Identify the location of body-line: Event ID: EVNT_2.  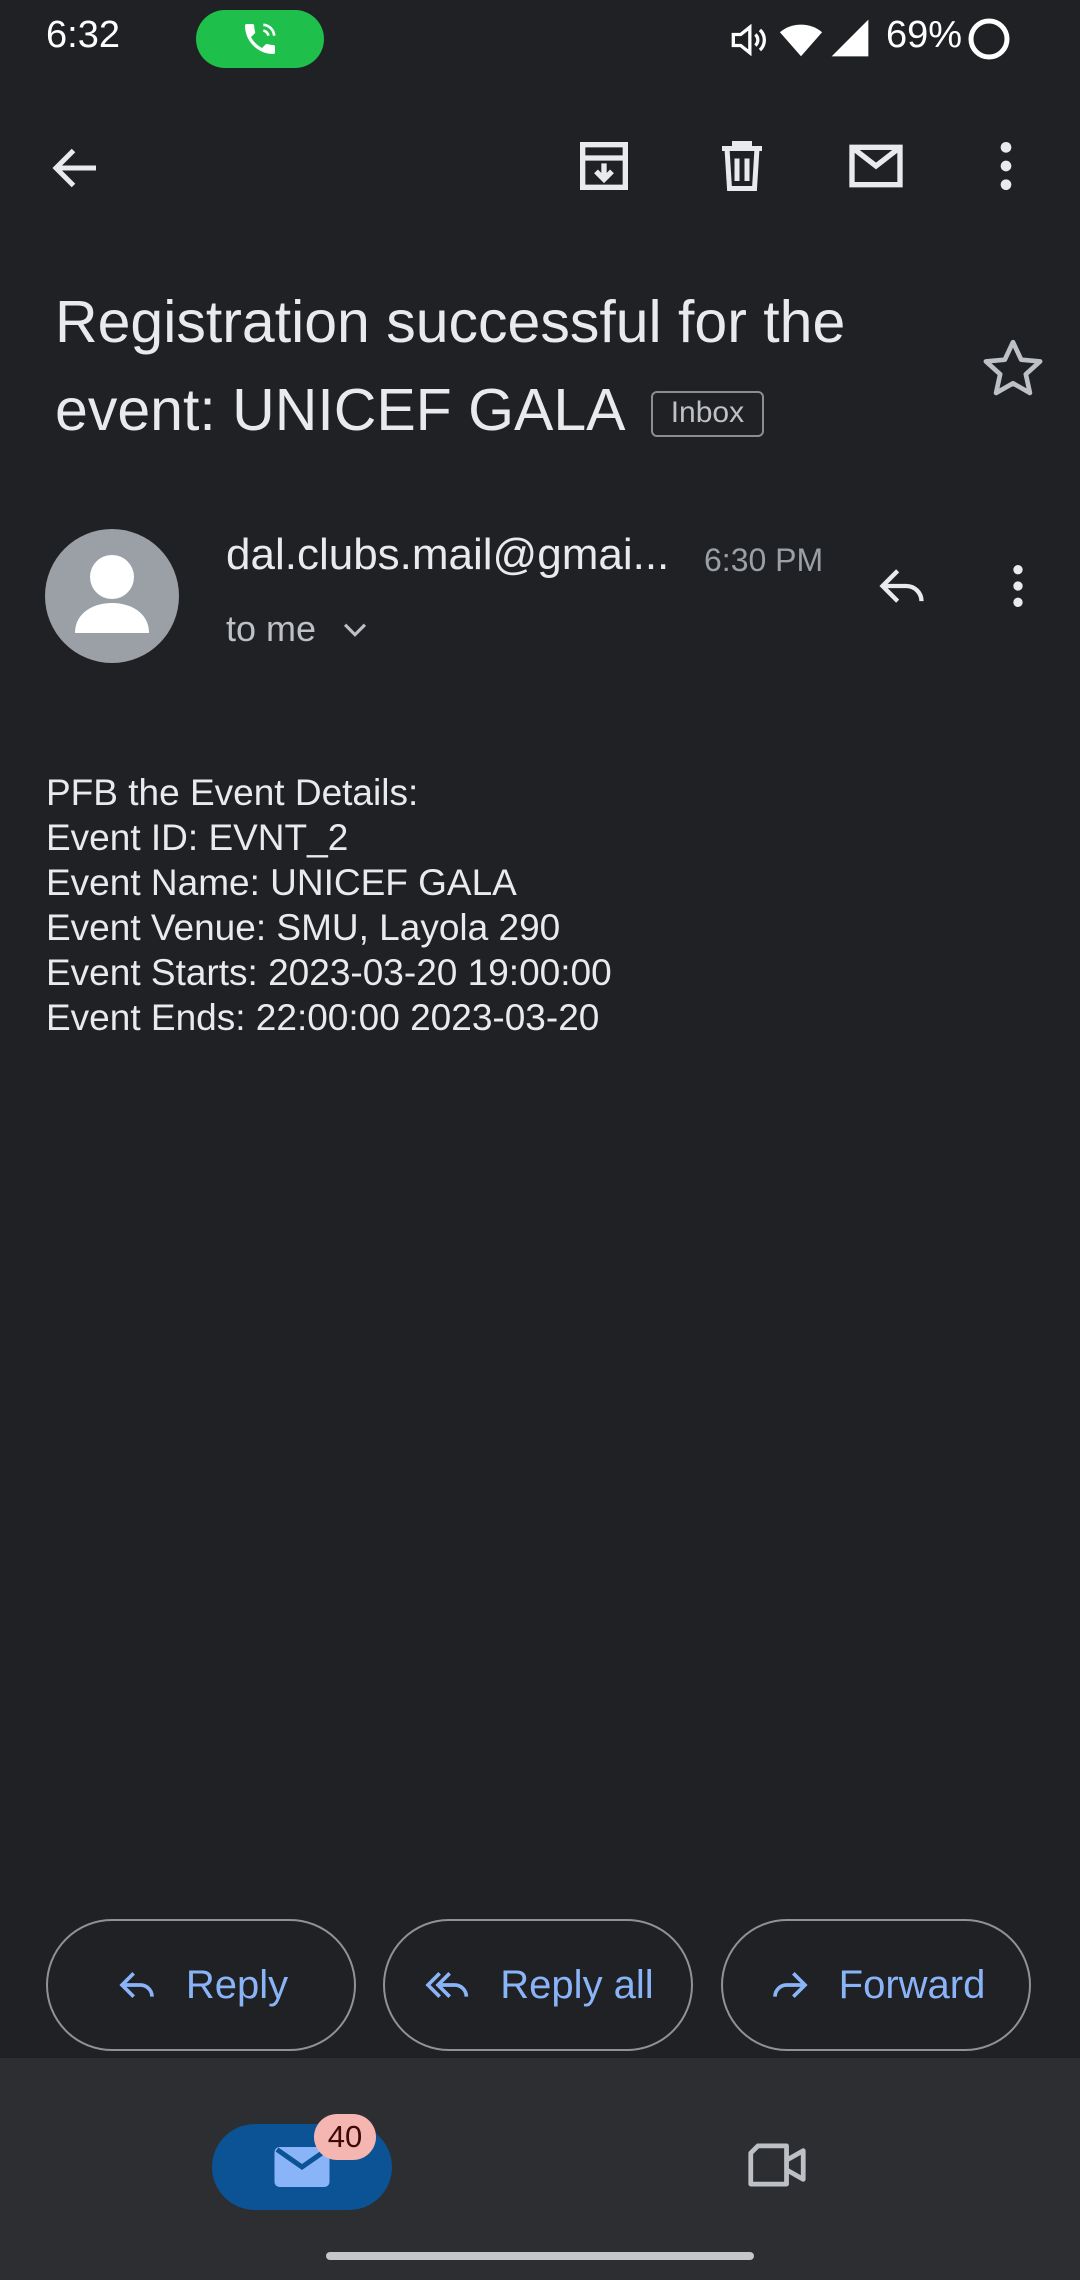
(197, 837).